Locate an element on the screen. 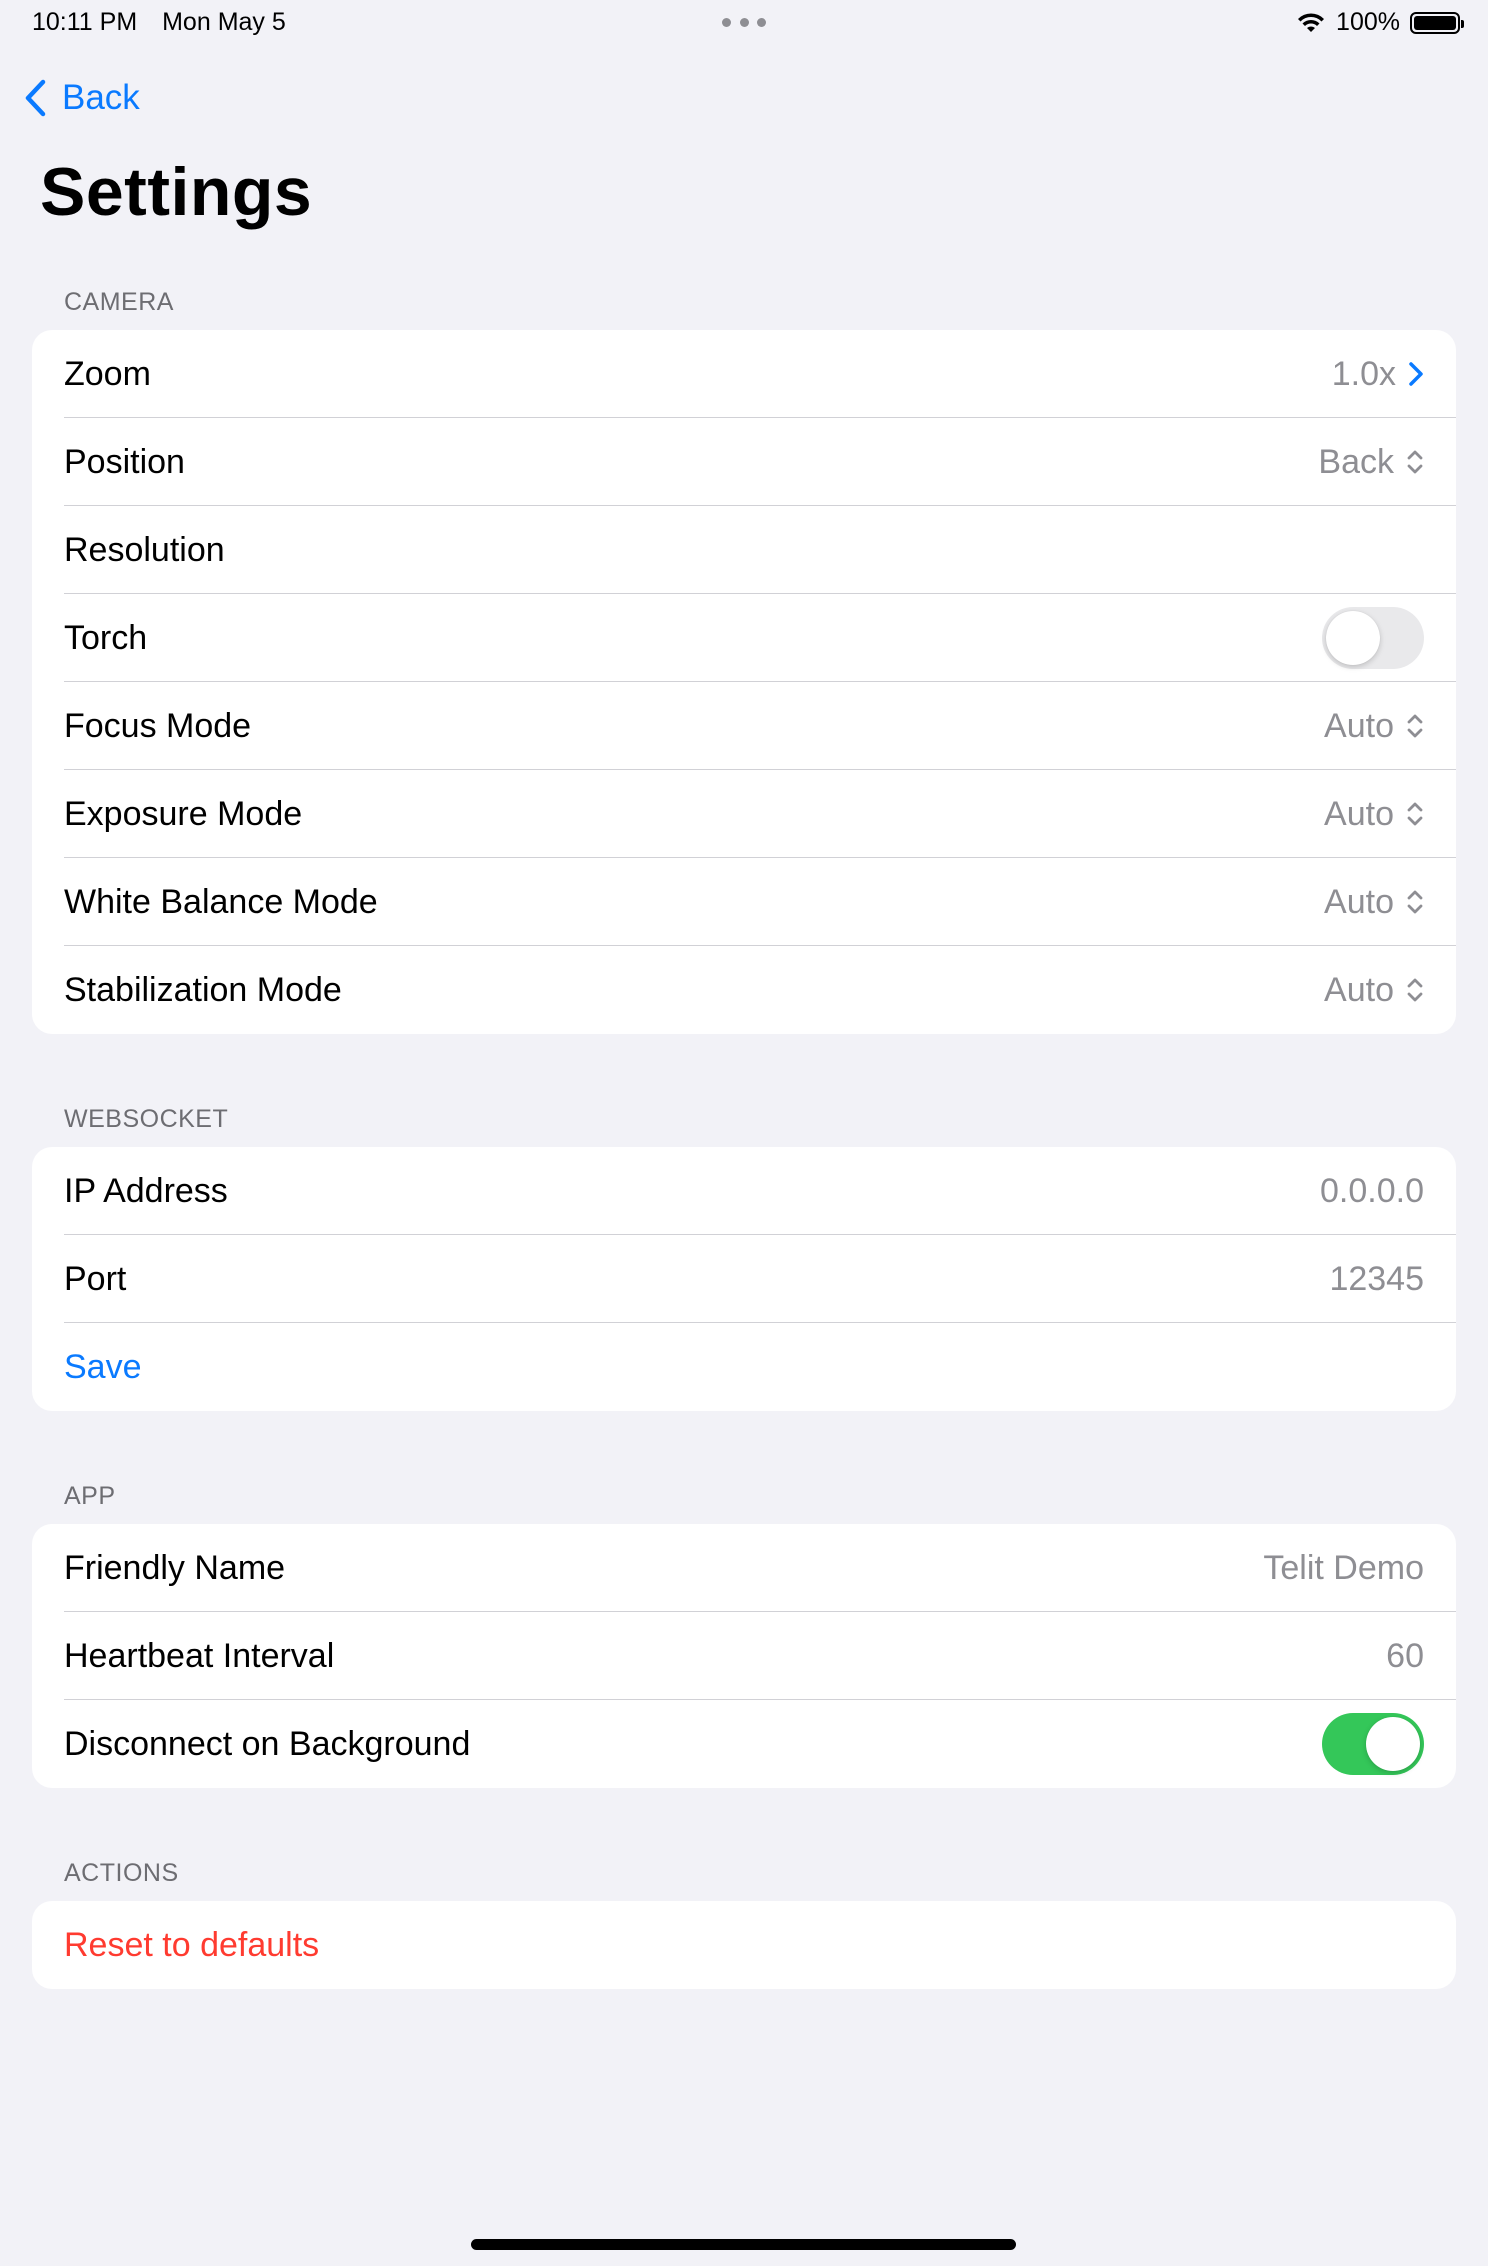 The image size is (1488, 2266). multitasking-dots-icon is located at coordinates (744, 22).